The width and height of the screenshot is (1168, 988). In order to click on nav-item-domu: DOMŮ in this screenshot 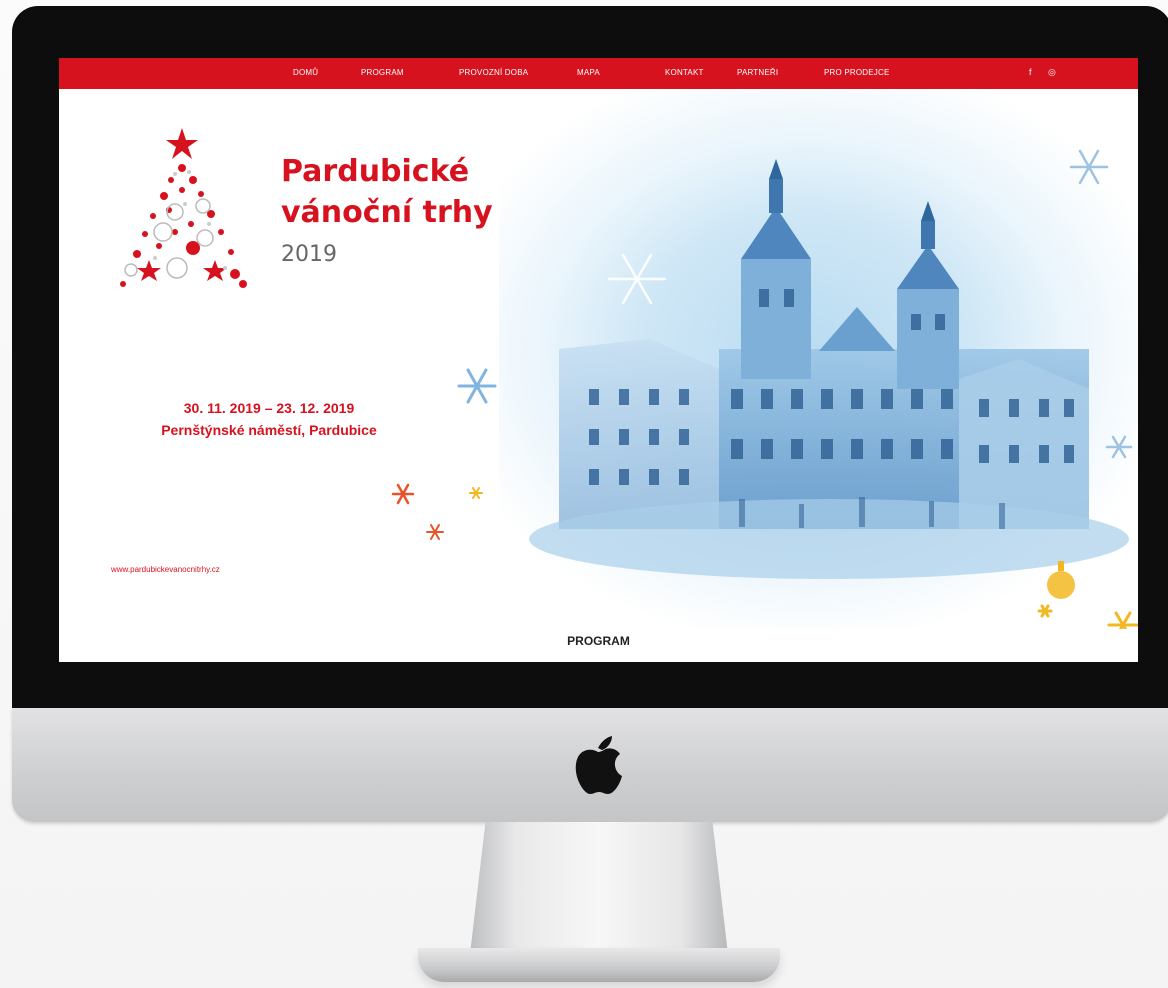, I will do `click(305, 72)`.